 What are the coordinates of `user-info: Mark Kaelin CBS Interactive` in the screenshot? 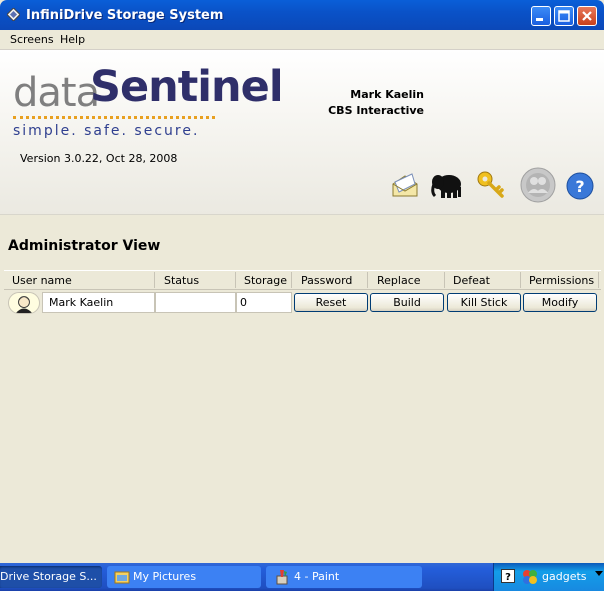 It's located at (362, 103).